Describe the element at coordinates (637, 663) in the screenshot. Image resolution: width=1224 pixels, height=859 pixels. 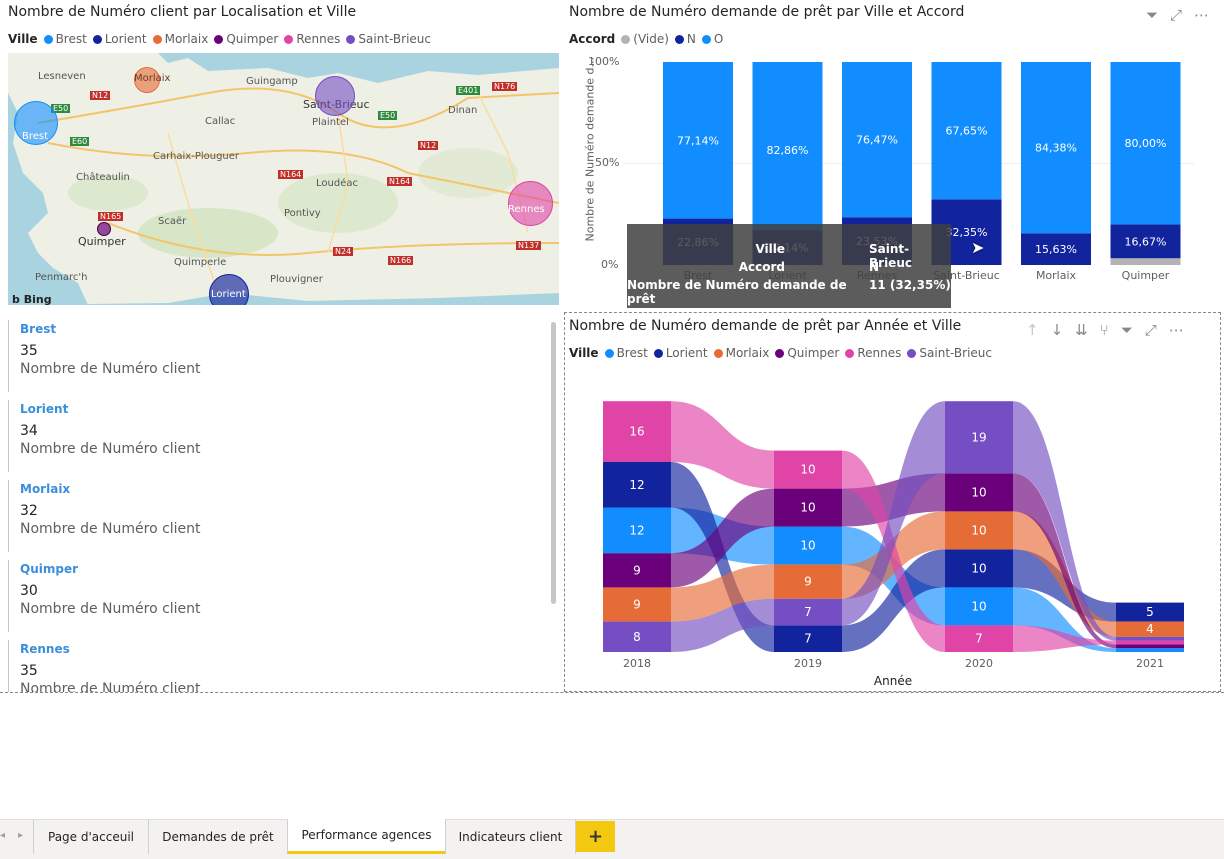
I see `ribbon-x-tick: 2018` at that location.